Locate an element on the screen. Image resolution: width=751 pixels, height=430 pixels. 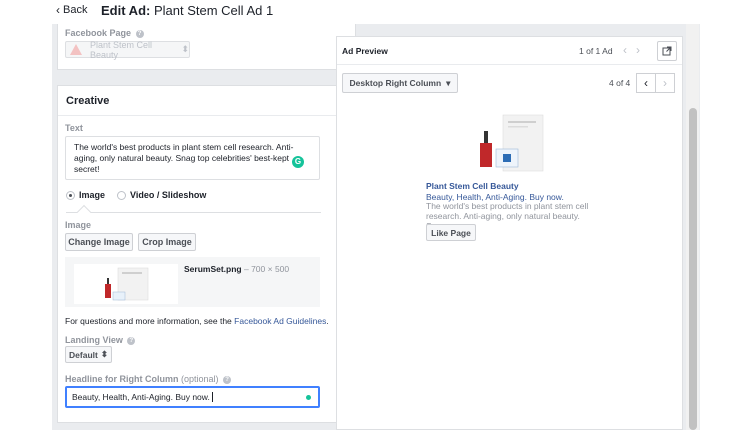
creative-header: Creative is located at coordinates (206, 101).